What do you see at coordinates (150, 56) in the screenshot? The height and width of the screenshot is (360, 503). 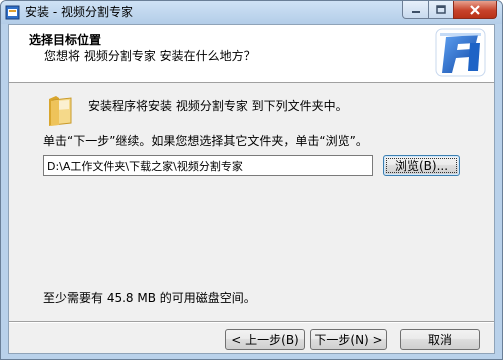 I see `page-subtitle: 您想将 视频分割专家 安装在什么地方？` at bounding box center [150, 56].